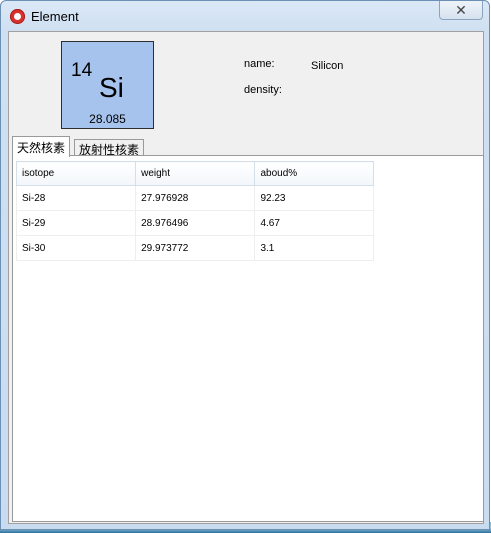 Image resolution: width=491 pixels, height=533 pixels. I want to click on table-row: Si-29 28.976496 4.67, so click(194, 223).